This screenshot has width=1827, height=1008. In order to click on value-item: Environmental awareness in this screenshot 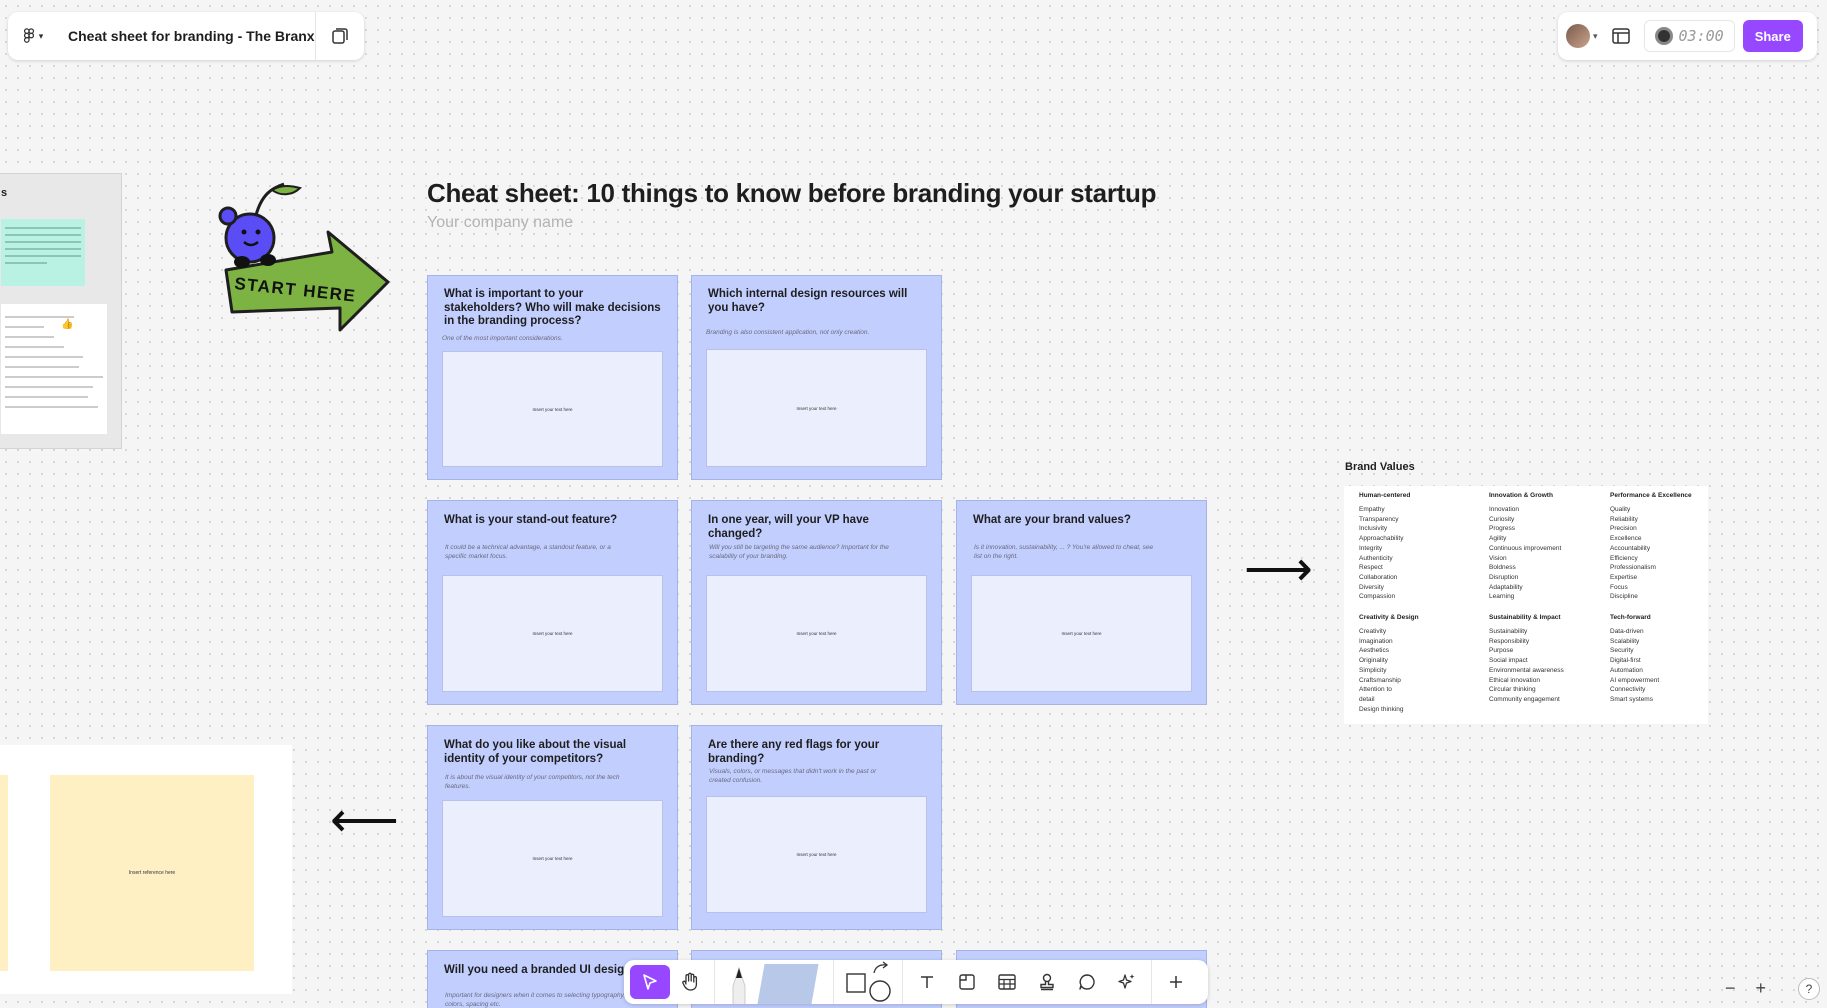, I will do `click(1526, 670)`.